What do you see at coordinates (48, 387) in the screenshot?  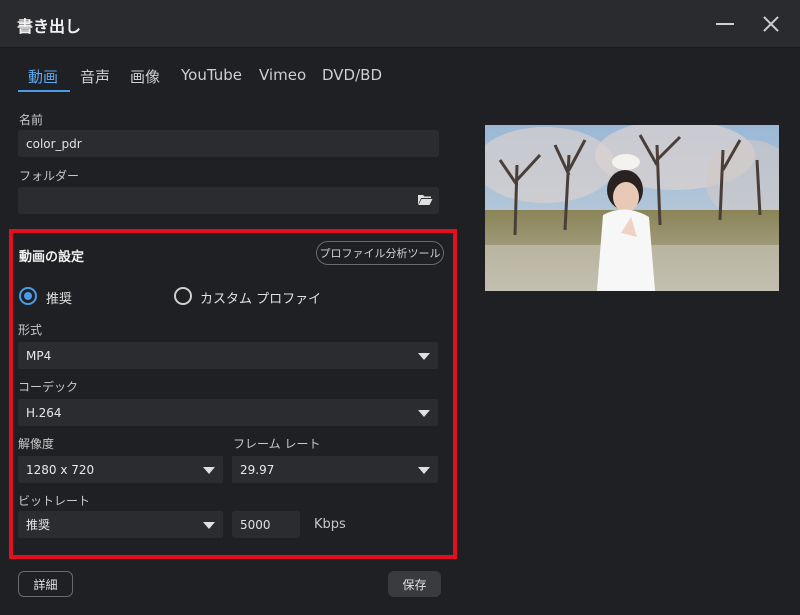 I see `codec-label: コーデック` at bounding box center [48, 387].